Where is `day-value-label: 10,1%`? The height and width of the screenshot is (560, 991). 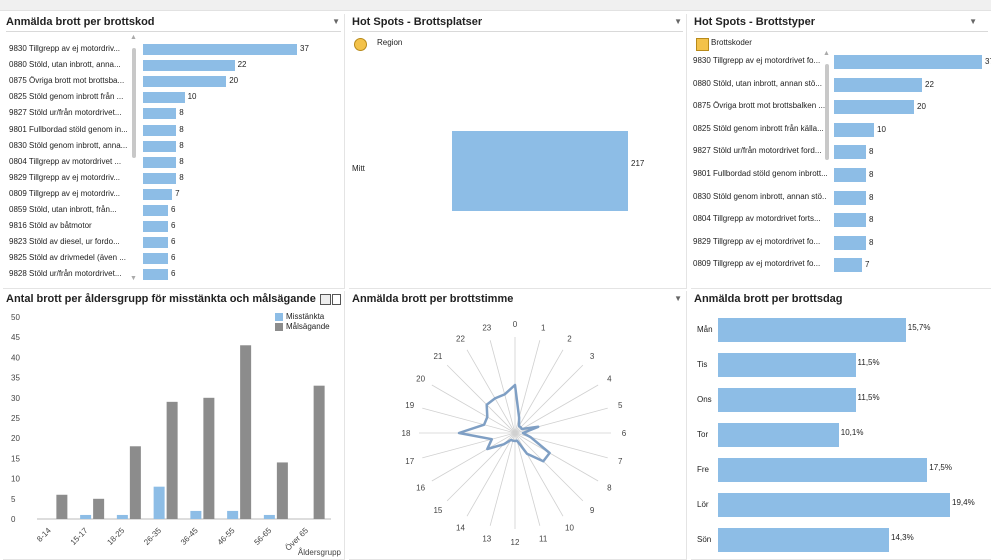 day-value-label: 10,1% is located at coordinates (852, 432).